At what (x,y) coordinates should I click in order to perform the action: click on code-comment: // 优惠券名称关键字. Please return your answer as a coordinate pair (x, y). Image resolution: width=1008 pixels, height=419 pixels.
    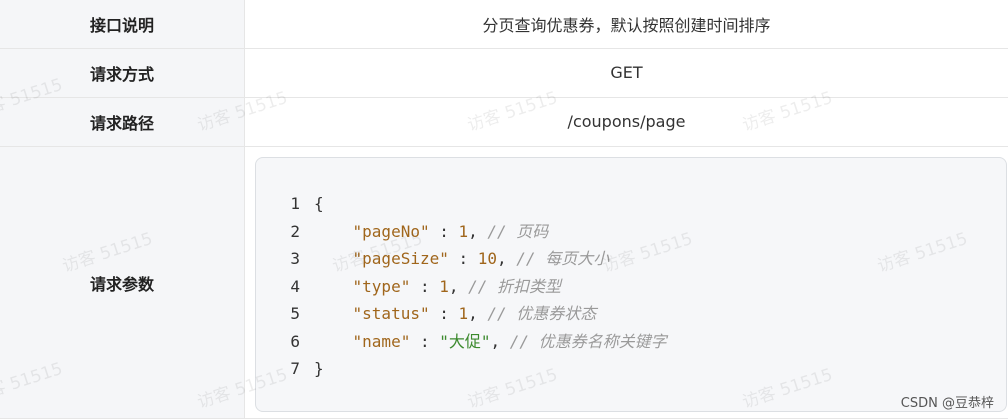
    Looking at the image, I should click on (588, 341).